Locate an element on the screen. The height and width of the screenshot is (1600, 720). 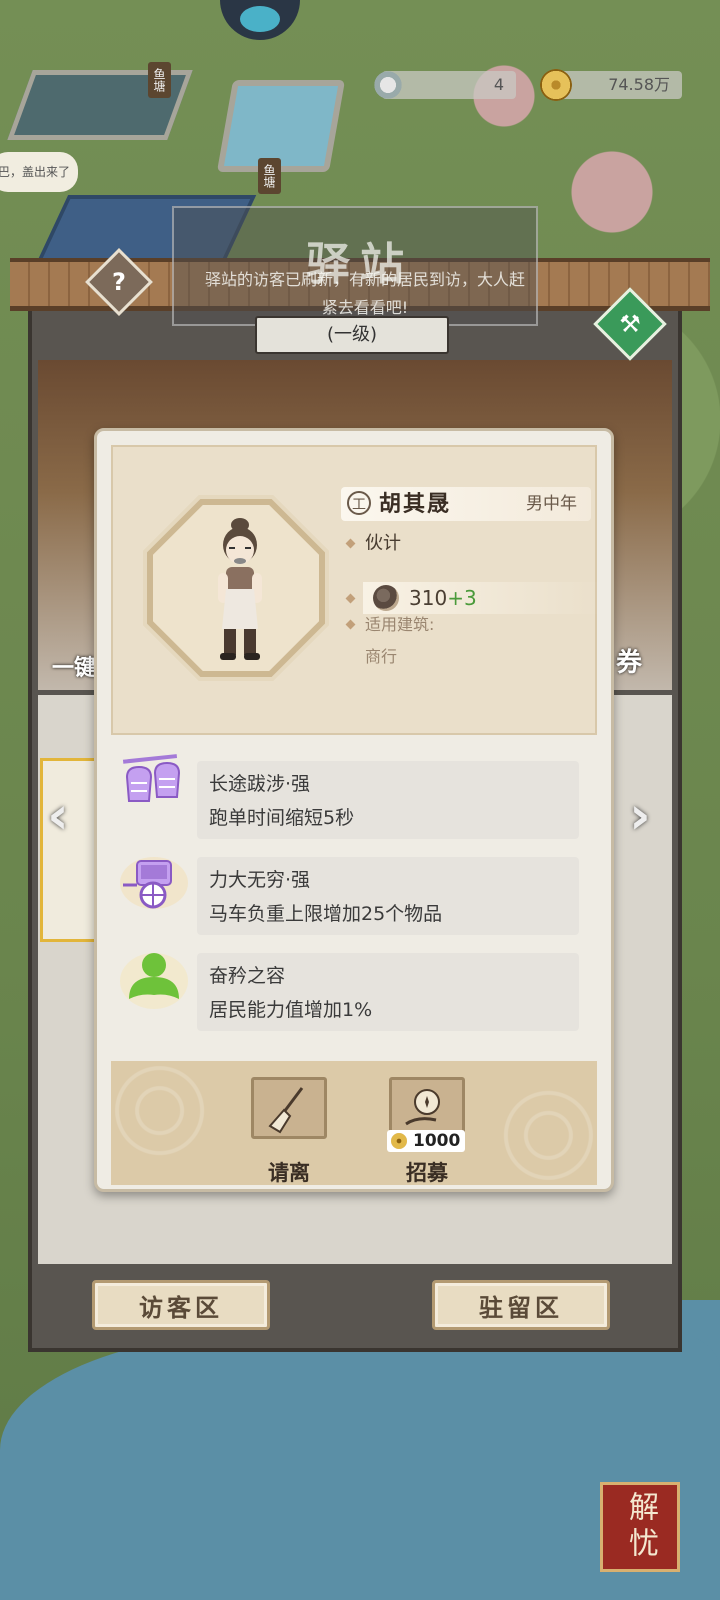
portrait-frame is located at coordinates (236, 588).